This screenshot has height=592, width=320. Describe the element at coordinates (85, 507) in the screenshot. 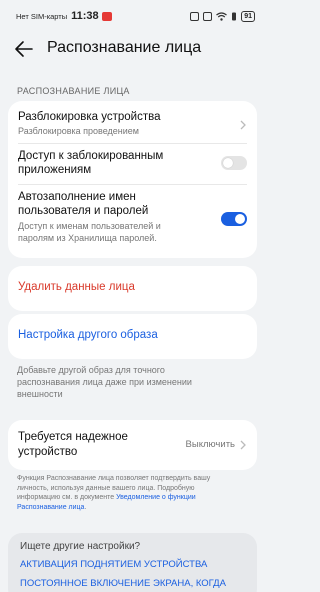

I see `notice-end: .` at that location.